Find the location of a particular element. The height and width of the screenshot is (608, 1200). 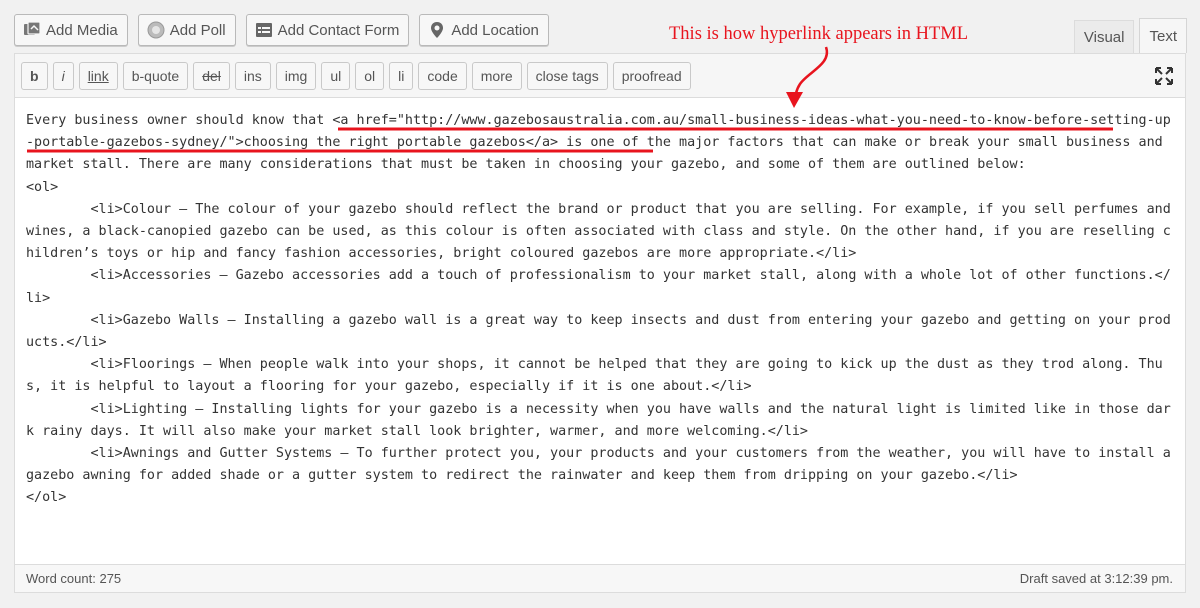

word-count: Word count: 275 is located at coordinates (74, 578).